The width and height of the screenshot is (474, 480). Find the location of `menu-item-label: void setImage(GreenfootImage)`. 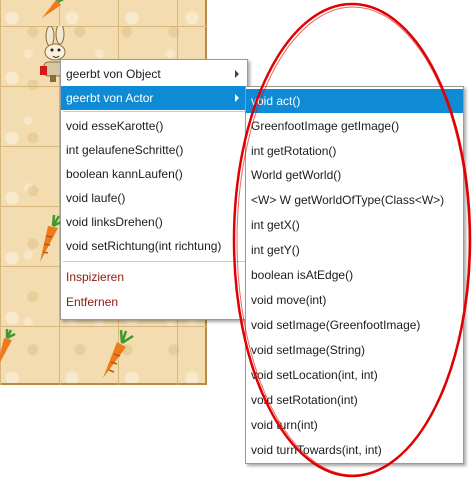

menu-item-label: void setImage(GreenfootImage) is located at coordinates (336, 325).